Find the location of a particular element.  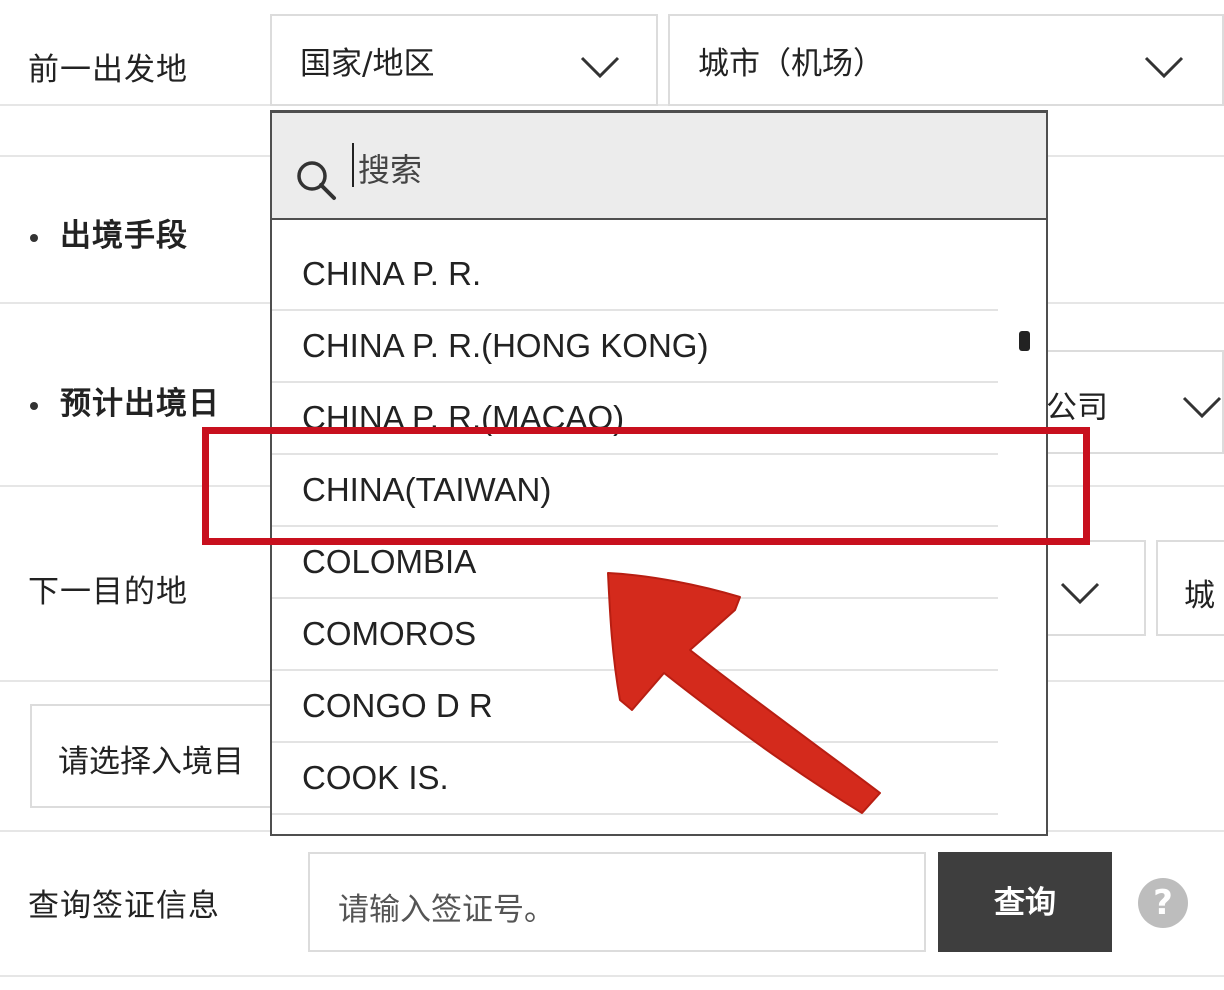

dropdown-option: CONGO D R is located at coordinates (635, 707).